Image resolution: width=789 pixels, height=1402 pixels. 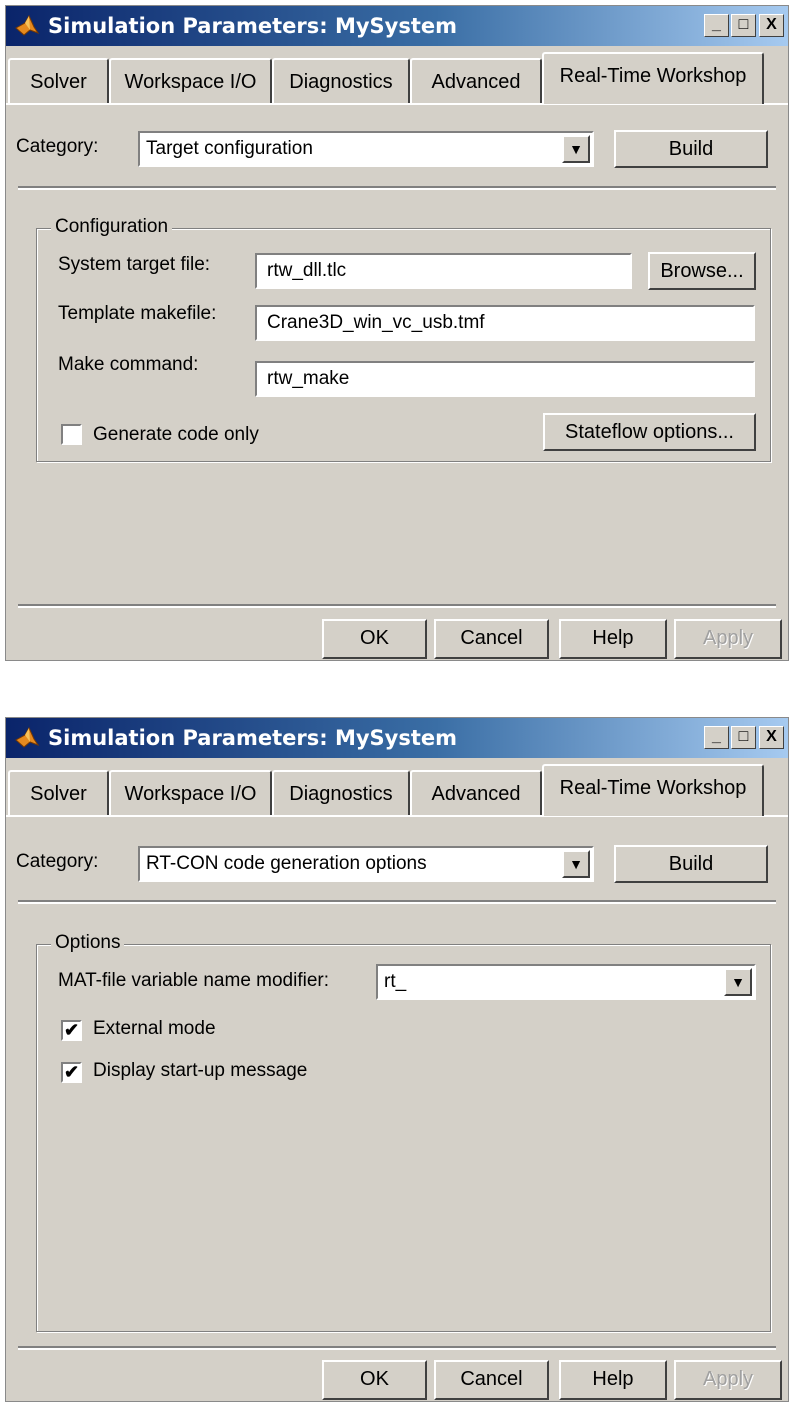 I want to click on template-makefile-label: Template makefile:, so click(x=137, y=313).